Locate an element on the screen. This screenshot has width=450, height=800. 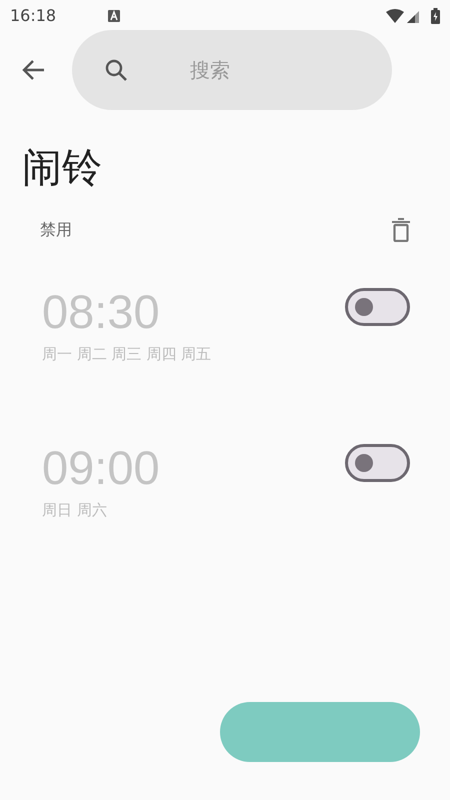
keyboard-icon is located at coordinates (114, 16).